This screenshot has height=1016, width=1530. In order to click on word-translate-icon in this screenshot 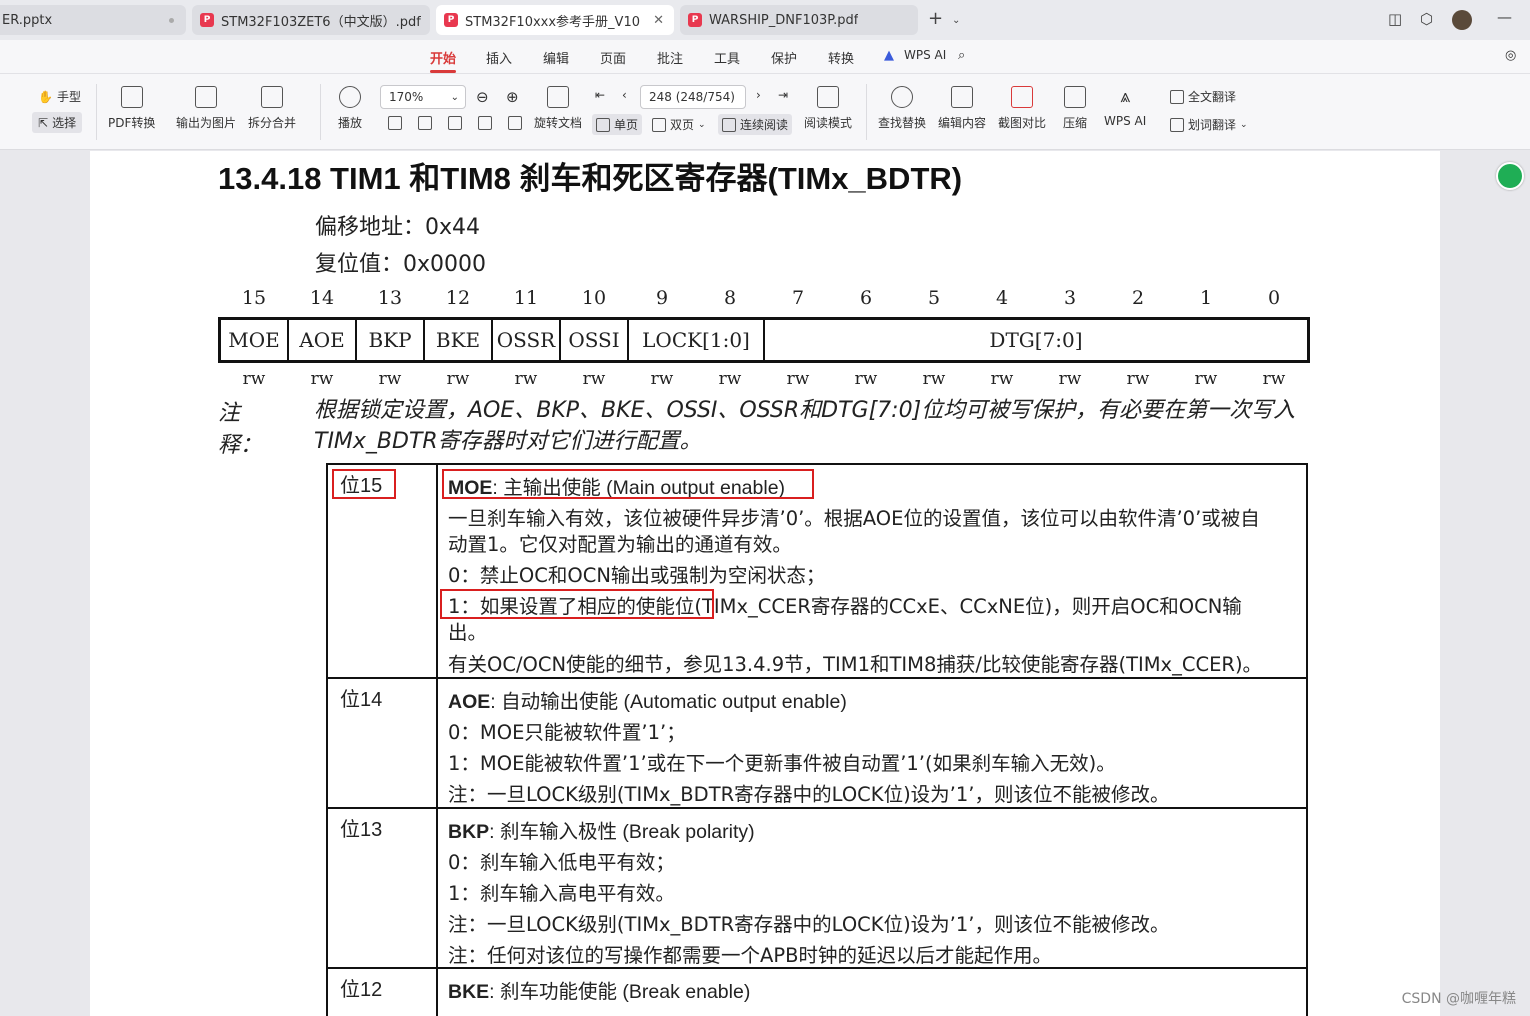, I will do `click(1177, 124)`.